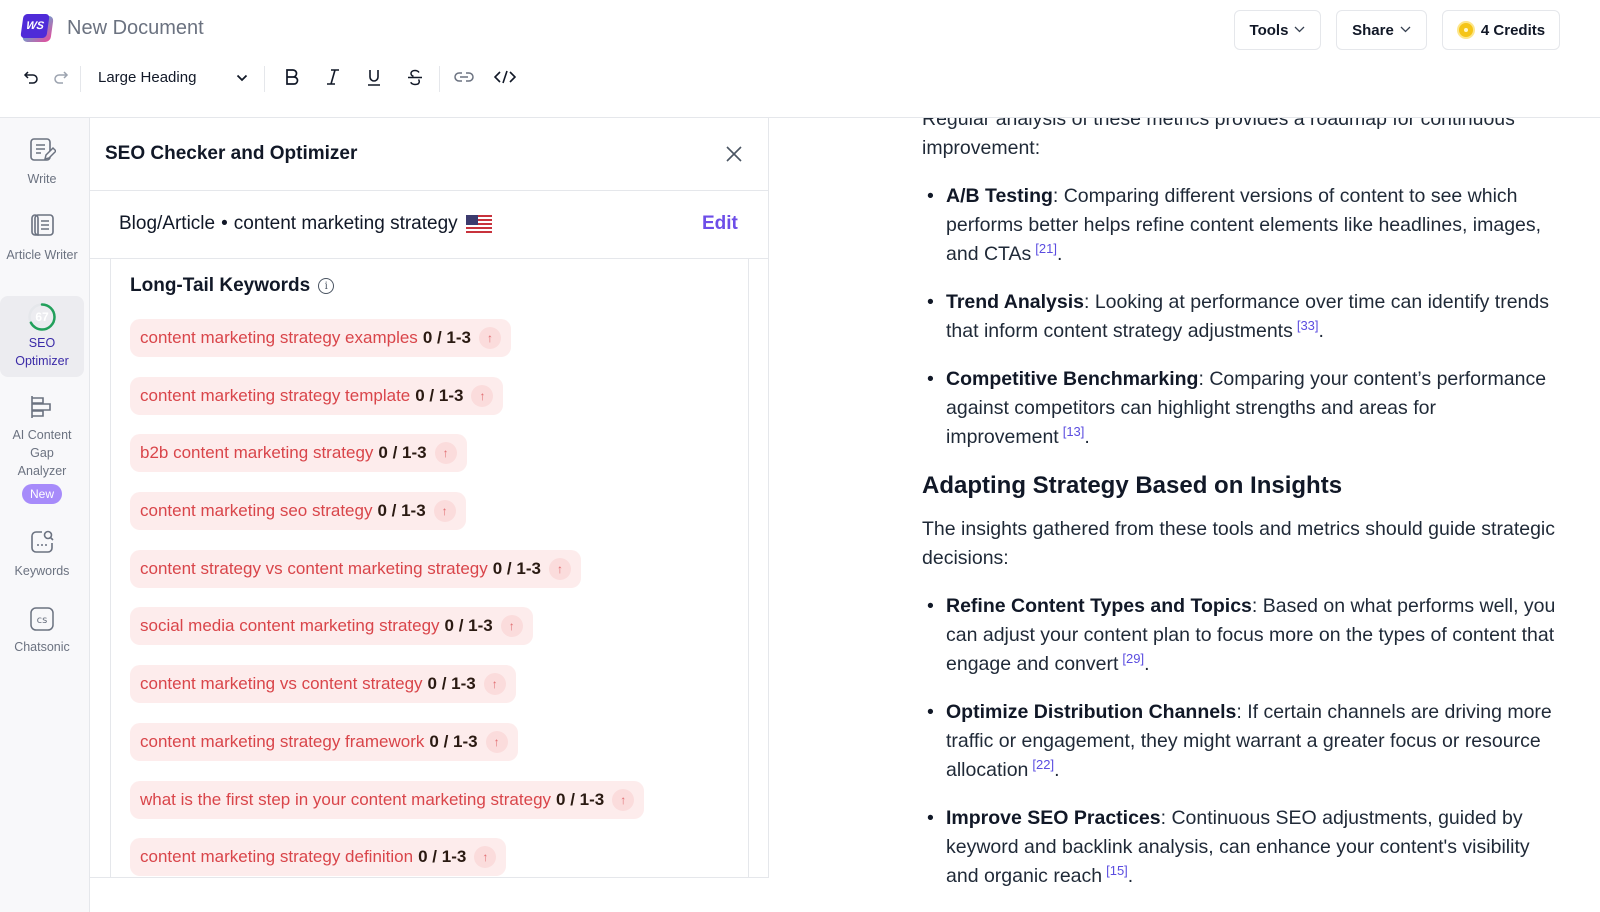  What do you see at coordinates (220, 285) in the screenshot?
I see `section-title: Long-Tail Keywords` at bounding box center [220, 285].